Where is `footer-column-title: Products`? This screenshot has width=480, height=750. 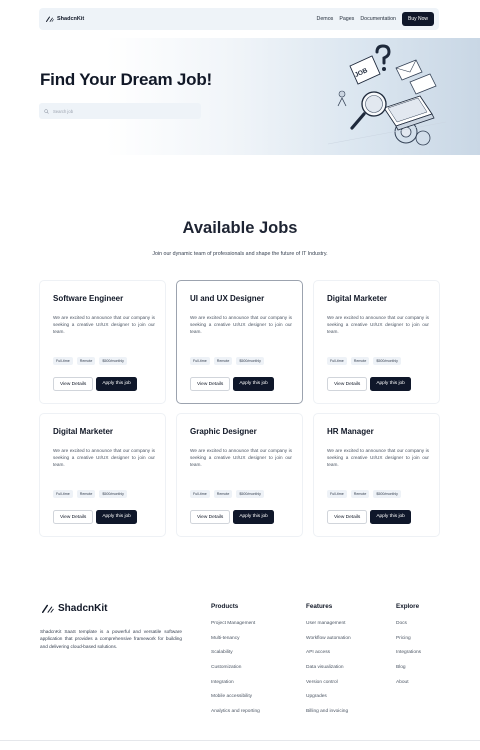 footer-column-title: Products is located at coordinates (225, 606).